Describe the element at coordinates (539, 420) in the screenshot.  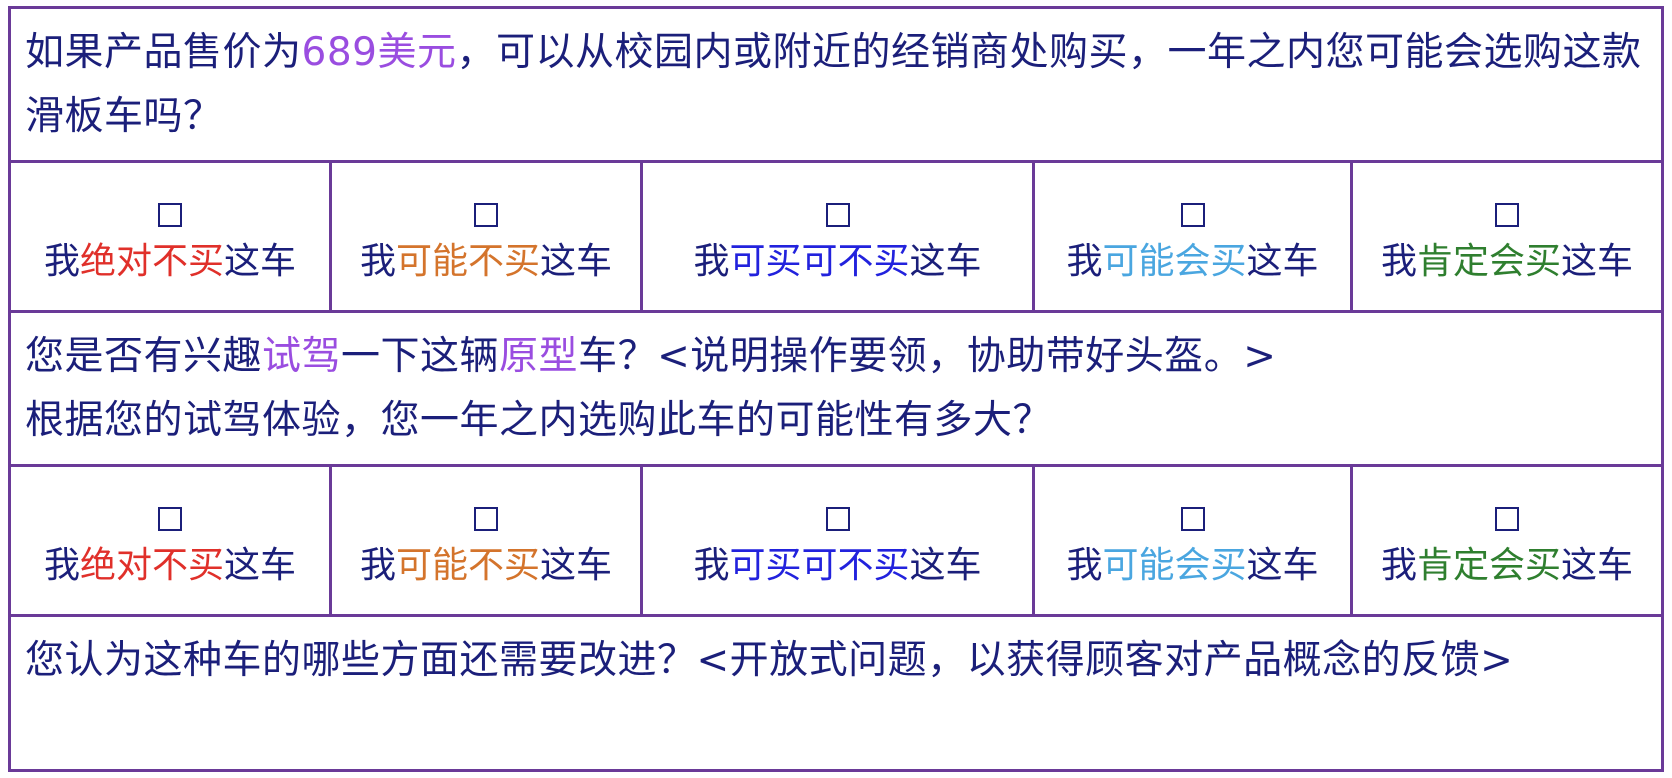
I see `question-2-line-2: 根据您的试驾体验，您一年之内选购此车的可能性有多大？` at that location.